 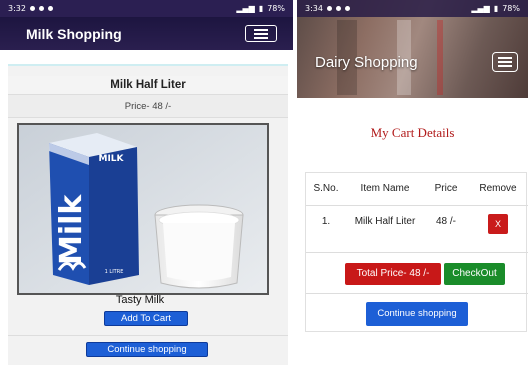 What do you see at coordinates (111, 159) in the screenshot?
I see `carton-top-text: MILK` at bounding box center [111, 159].